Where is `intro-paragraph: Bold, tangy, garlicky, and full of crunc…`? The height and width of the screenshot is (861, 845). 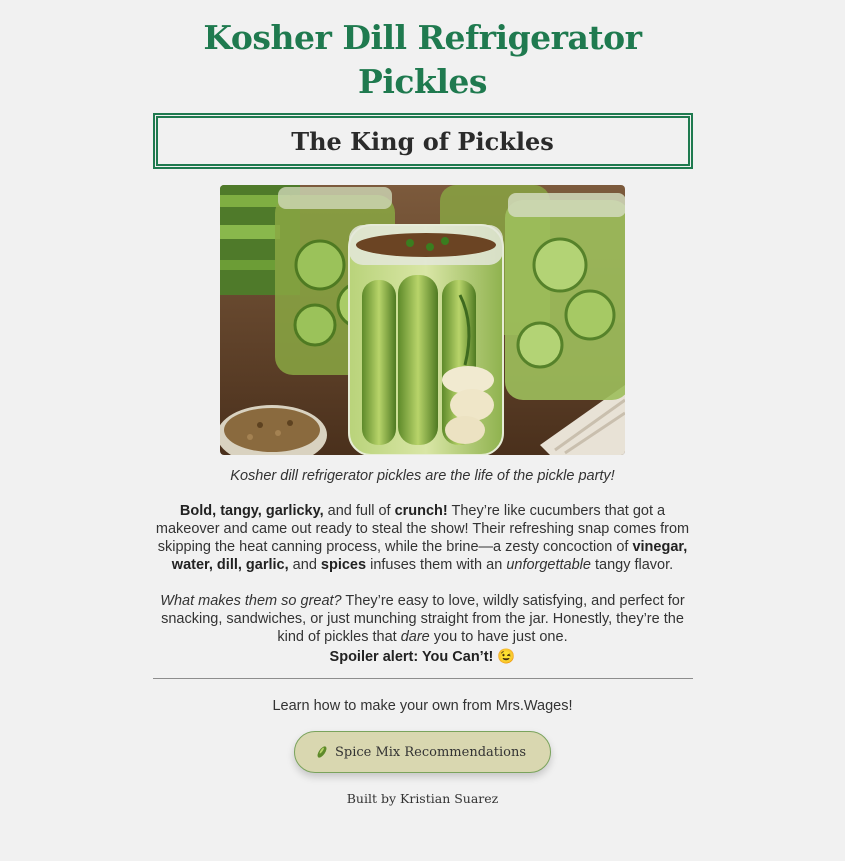 intro-paragraph: Bold, tangy, garlicky, and full of crunc… is located at coordinates (423, 538).